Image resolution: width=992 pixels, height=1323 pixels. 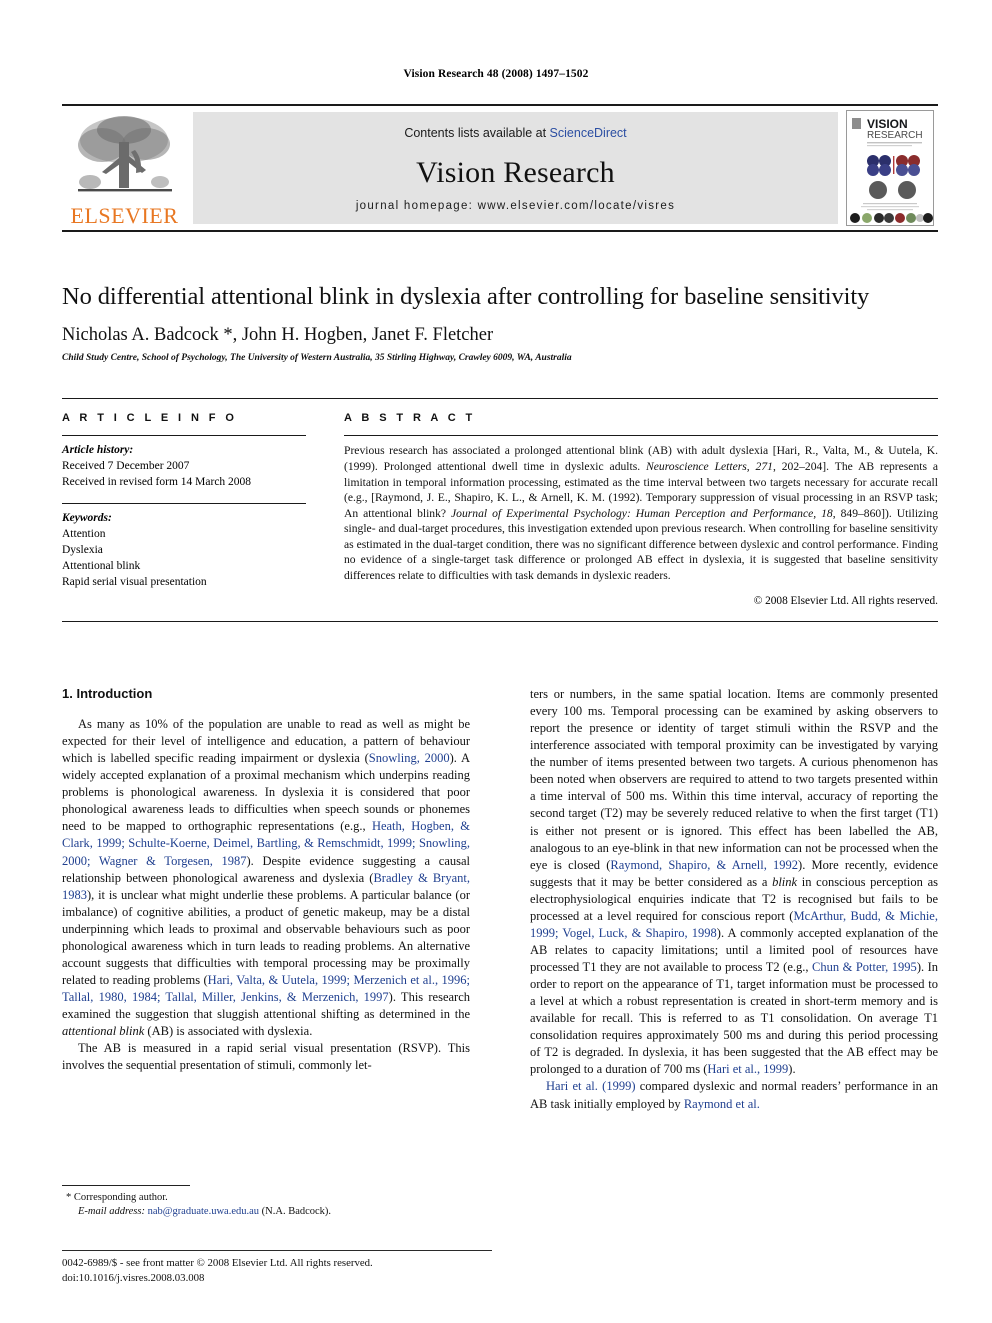 I want to click on contents-prefix-text: Contents lists available at, so click(x=477, y=133).